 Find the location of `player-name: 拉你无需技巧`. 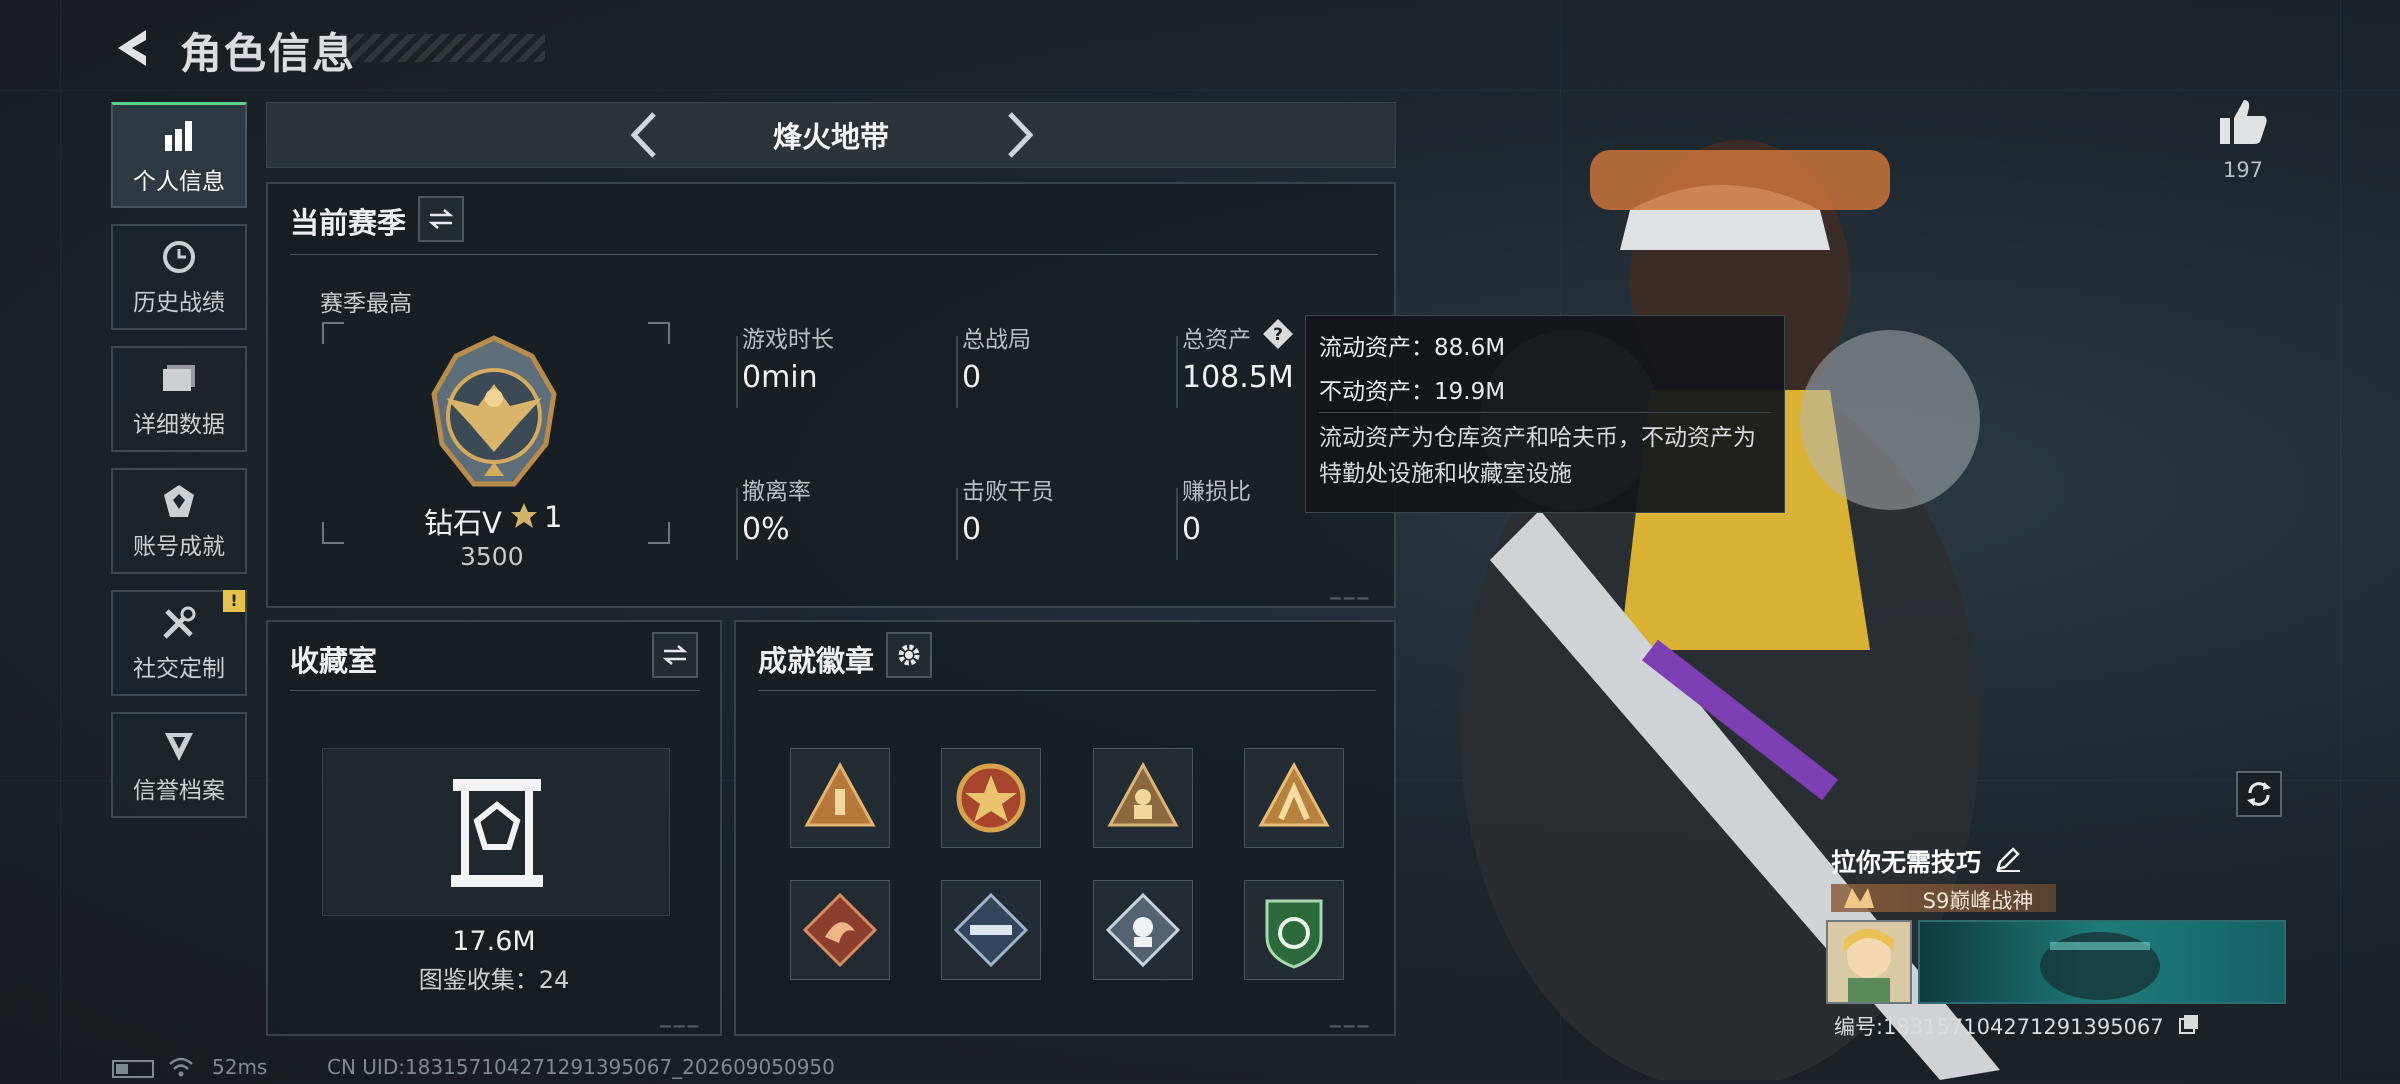

player-name: 拉你无需技巧 is located at coordinates (1906, 862).